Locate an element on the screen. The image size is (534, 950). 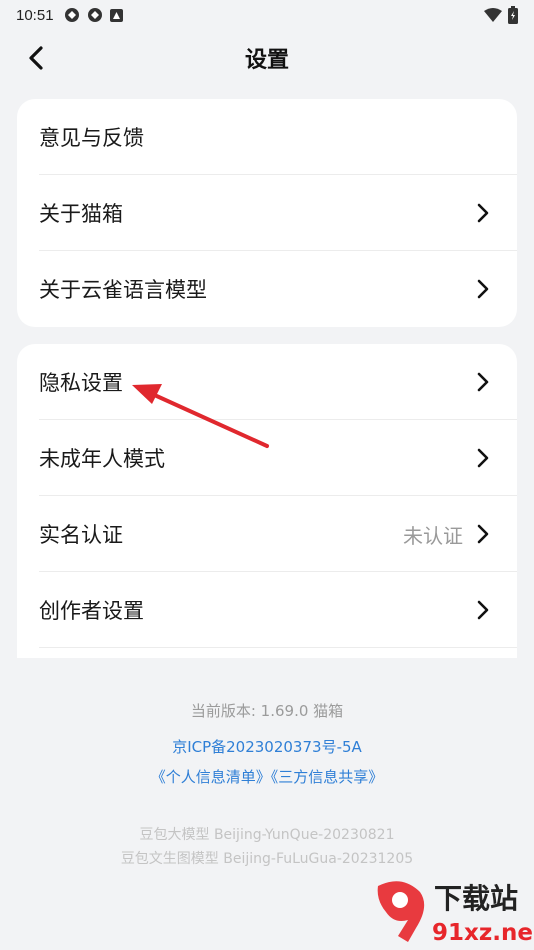
privacy-links: 《个人信息清单》《三方信息共享》 is located at coordinates (267, 776).